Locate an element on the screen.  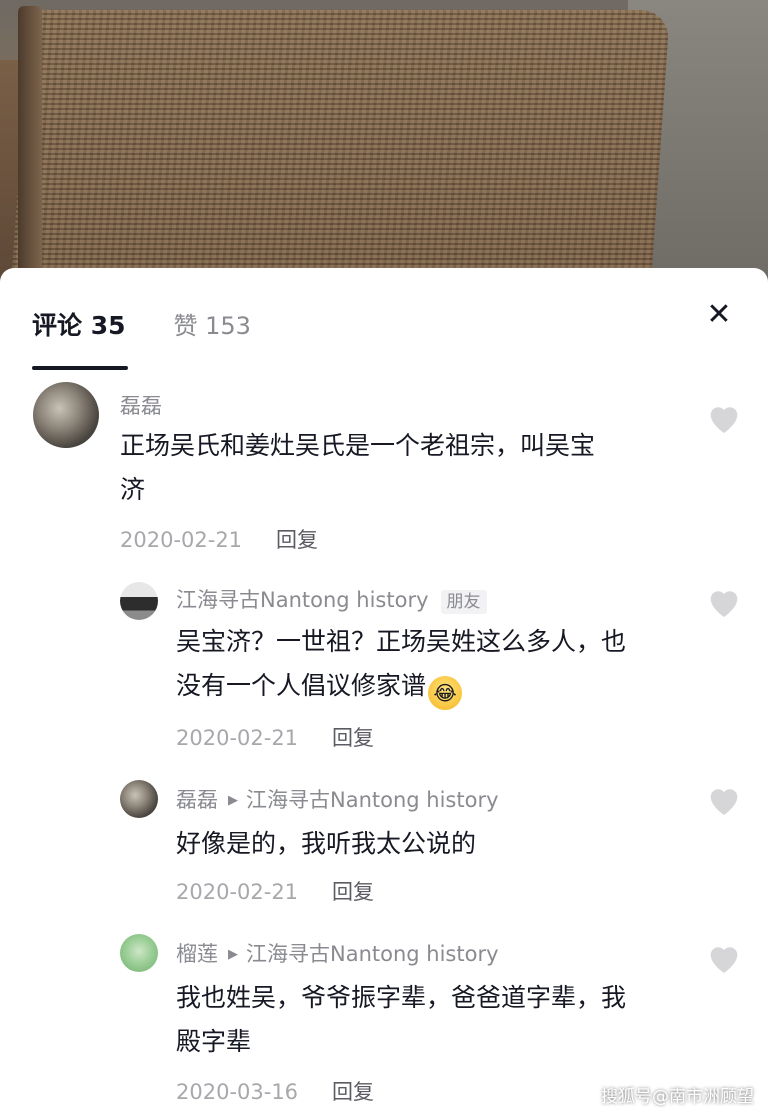
comment-text: 正场吴氏和姜灶吴氏是一个老祖宗，叫吴宝 济 is located at coordinates (357, 468).